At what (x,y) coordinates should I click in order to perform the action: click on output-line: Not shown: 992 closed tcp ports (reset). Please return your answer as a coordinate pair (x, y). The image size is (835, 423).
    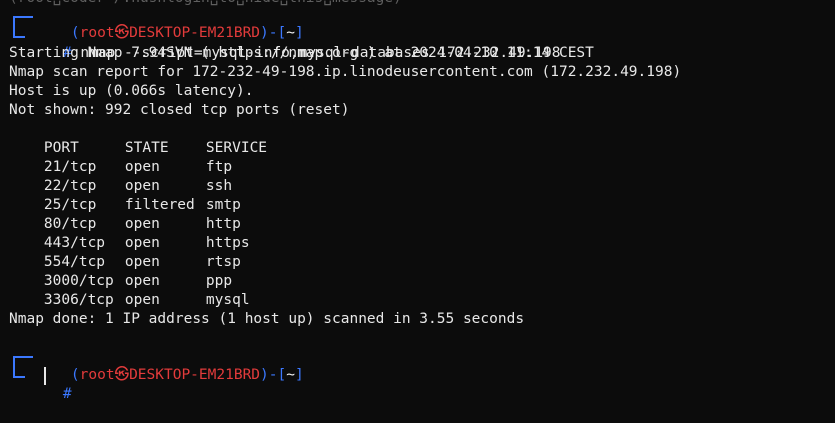
    Looking at the image, I should click on (179, 110).